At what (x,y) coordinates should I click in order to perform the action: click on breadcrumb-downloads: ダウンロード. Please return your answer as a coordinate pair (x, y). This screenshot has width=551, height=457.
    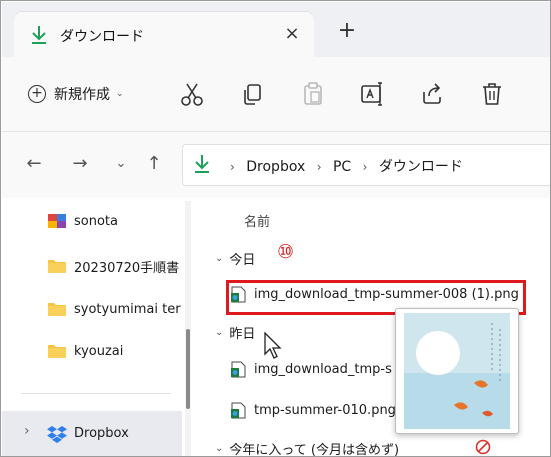
    Looking at the image, I should click on (421, 167).